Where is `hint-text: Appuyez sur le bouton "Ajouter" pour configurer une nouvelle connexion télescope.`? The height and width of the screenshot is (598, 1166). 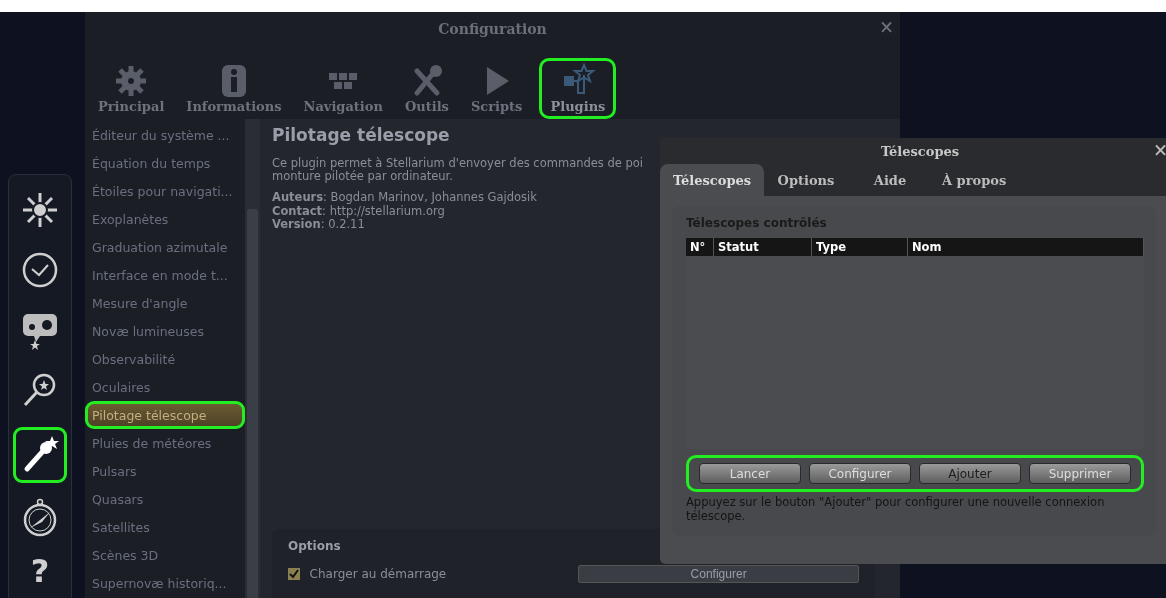 hint-text: Appuyez sur le bouton "Ajouter" pour configurer une nouvelle connexion télescope. is located at coordinates (896, 510).